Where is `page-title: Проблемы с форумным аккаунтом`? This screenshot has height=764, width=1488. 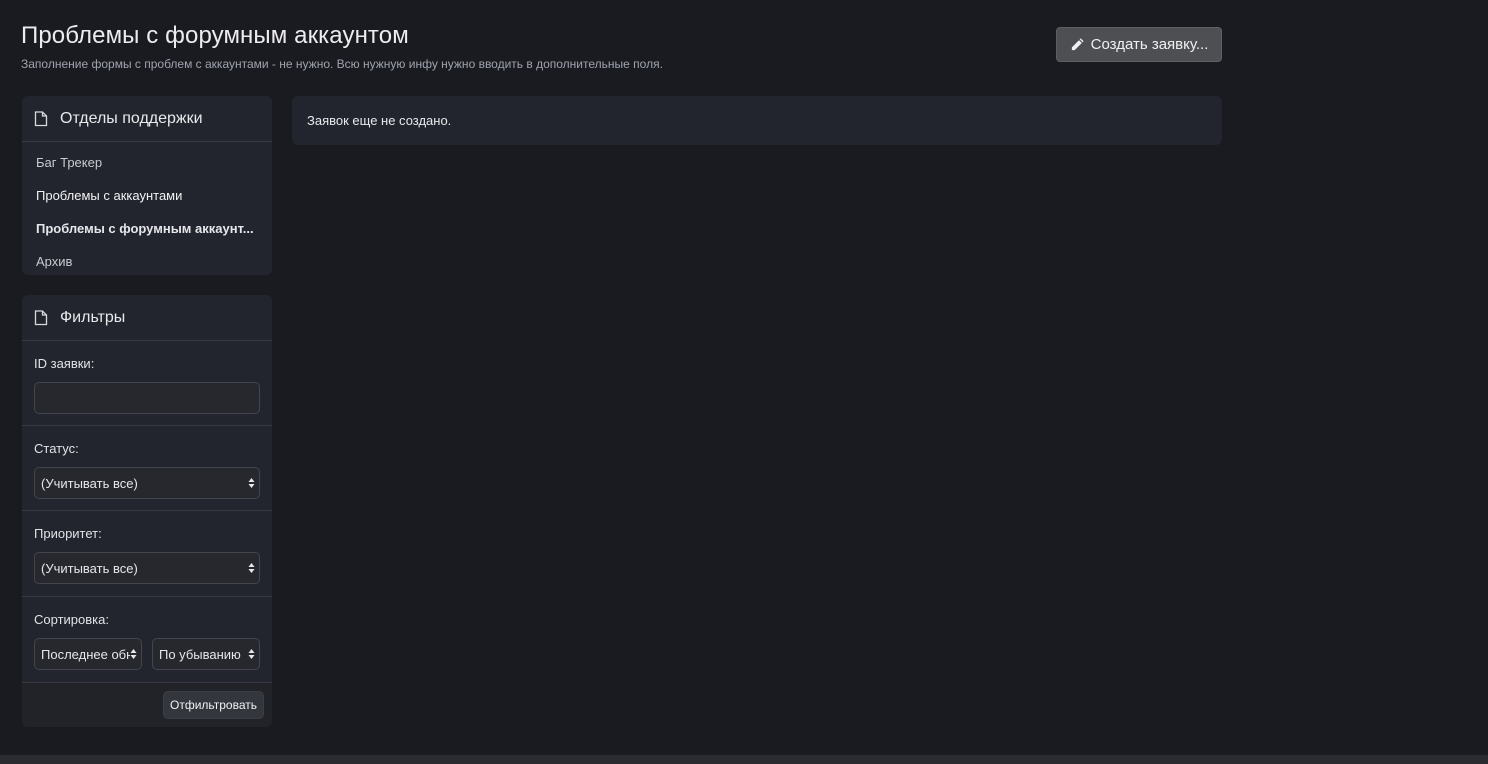
page-title: Проблемы с форумным аккаунтом is located at coordinates (215, 35).